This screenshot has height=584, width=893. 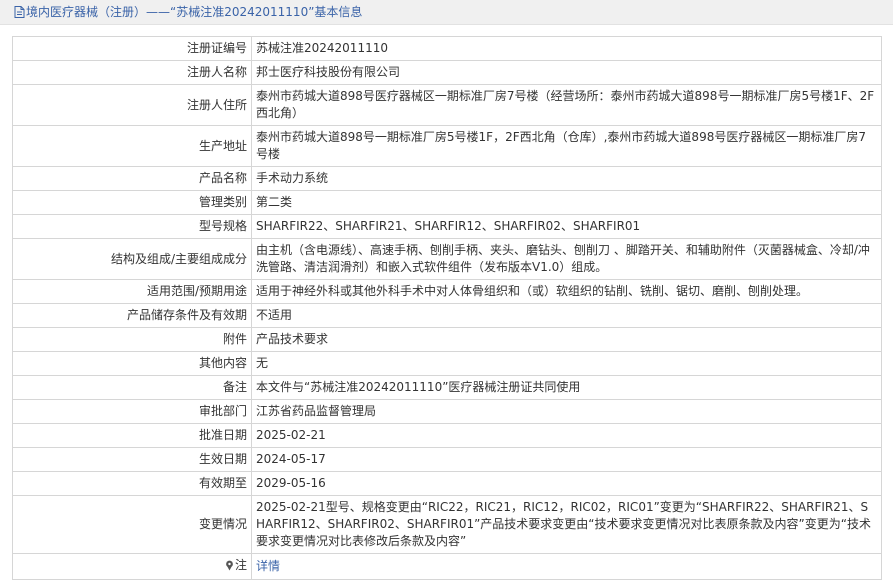 What do you see at coordinates (566, 411) in the screenshot?
I see `field-value: 江苏省药品监督管理局` at bounding box center [566, 411].